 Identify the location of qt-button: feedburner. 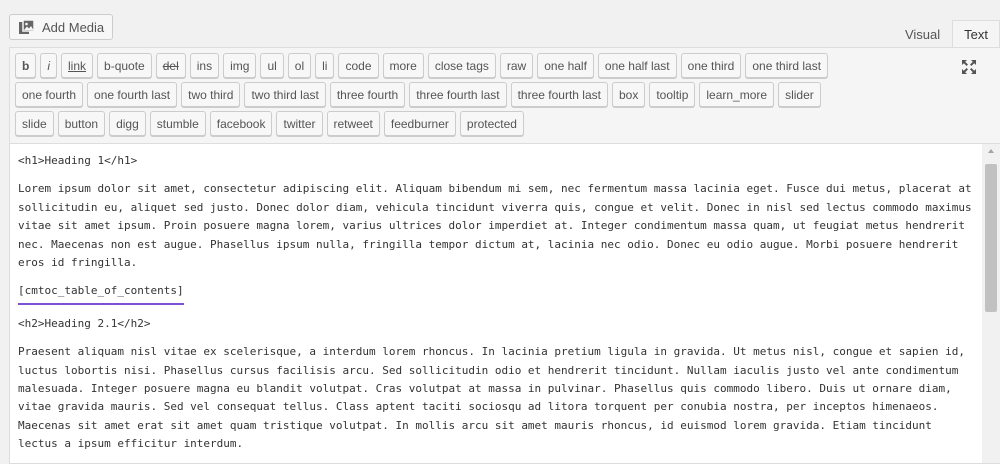
(419, 123).